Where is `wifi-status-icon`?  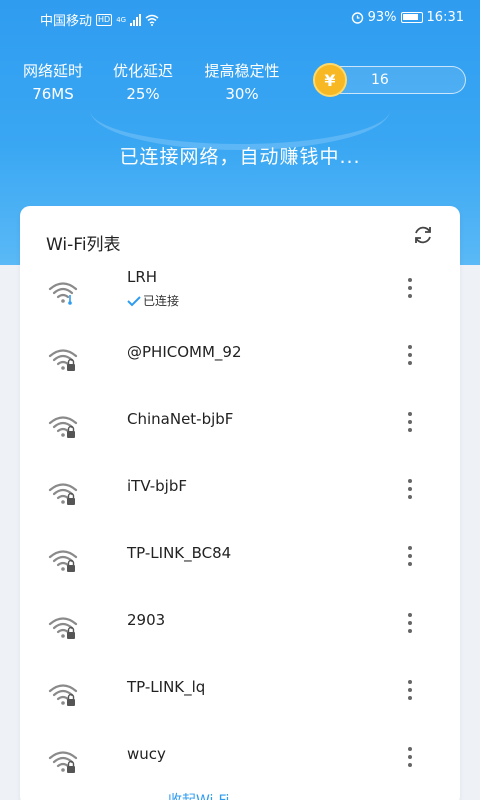 wifi-status-icon is located at coordinates (152, 20).